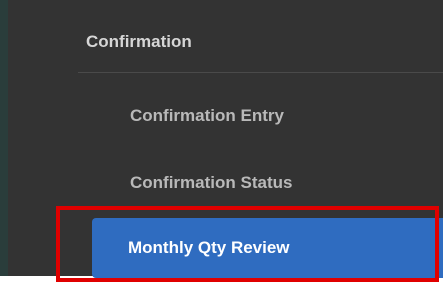 Image resolution: width=443 pixels, height=286 pixels. I want to click on section-divider, so click(260, 72).